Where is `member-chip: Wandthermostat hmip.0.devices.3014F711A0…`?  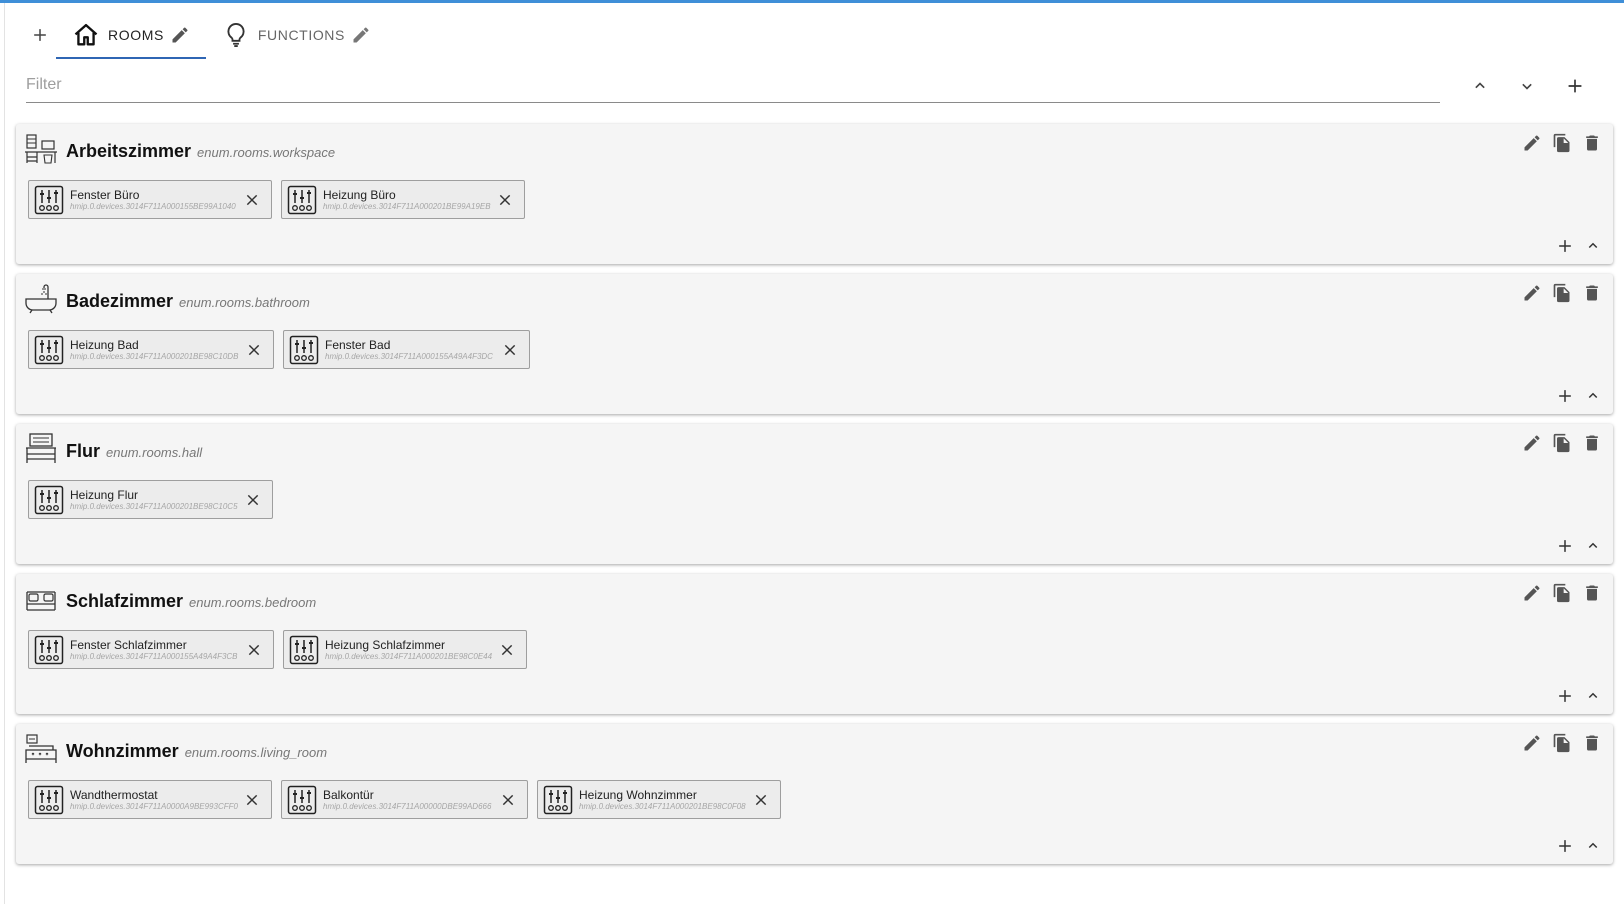
member-chip: Wandthermostat hmip.0.devices.3014F711A0… is located at coordinates (150, 799).